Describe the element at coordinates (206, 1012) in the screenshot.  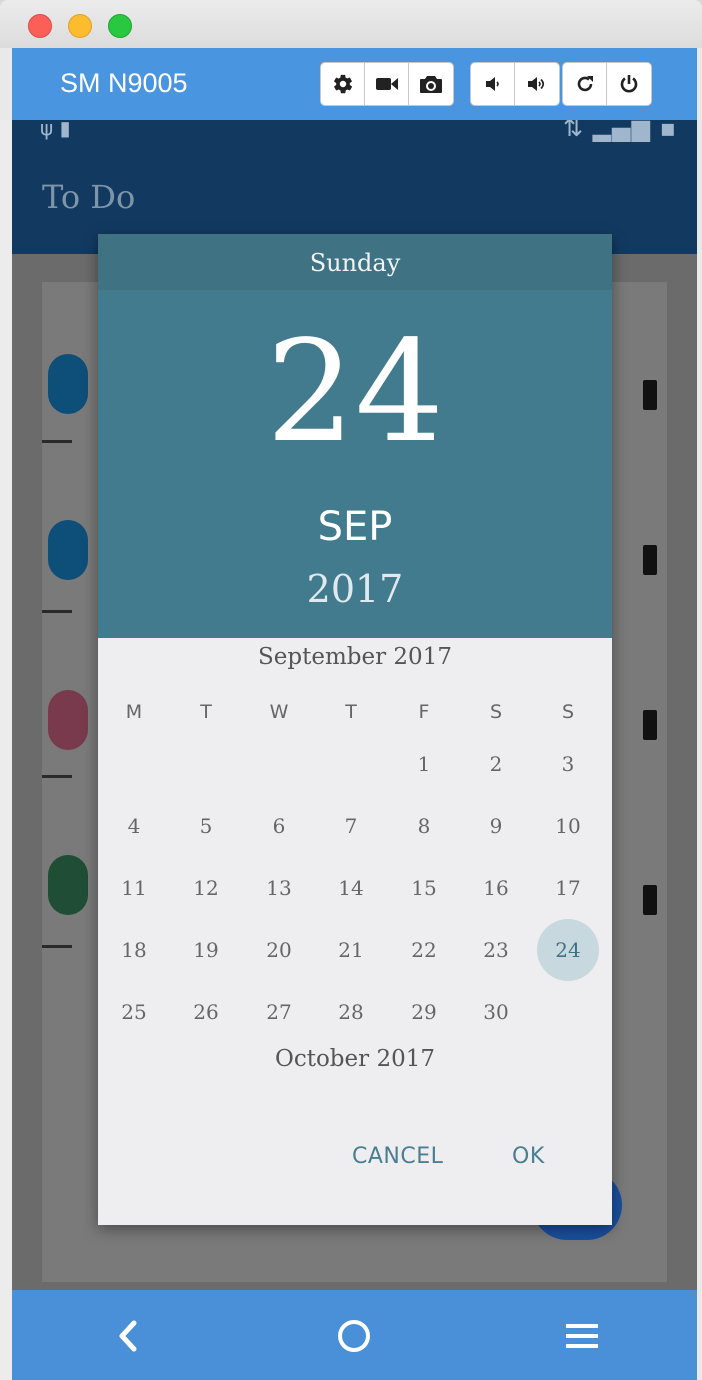
I see `calendar-day: 26` at that location.